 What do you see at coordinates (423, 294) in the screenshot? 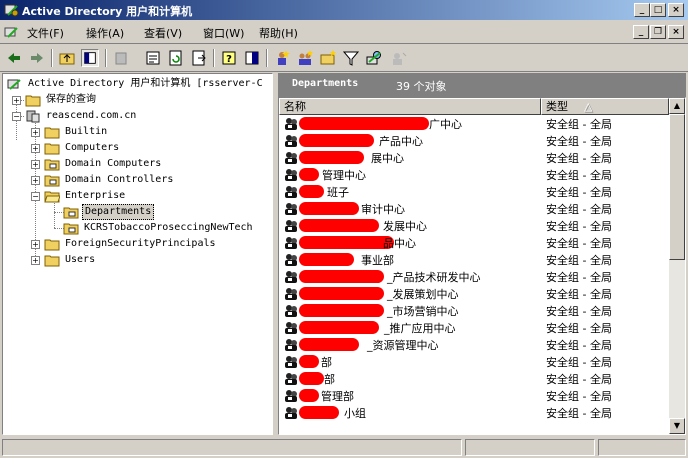
I see `list-item-name: _发展策划中心` at bounding box center [423, 294].